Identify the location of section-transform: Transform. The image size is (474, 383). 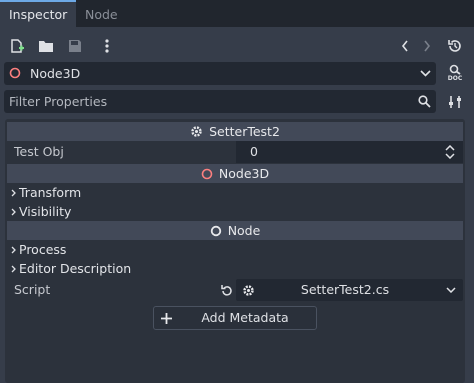
(46, 193).